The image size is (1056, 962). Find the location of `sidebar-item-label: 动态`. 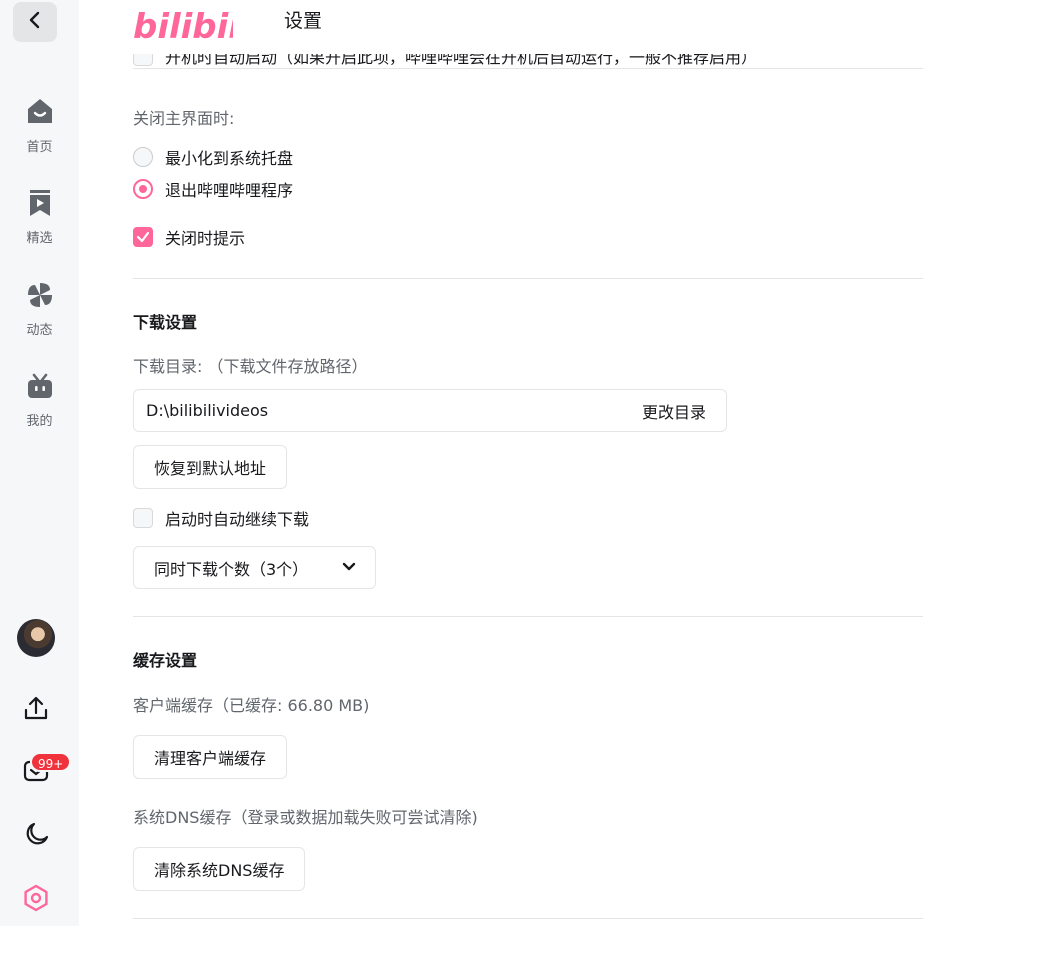

sidebar-item-label: 动态 is located at coordinates (39, 330).